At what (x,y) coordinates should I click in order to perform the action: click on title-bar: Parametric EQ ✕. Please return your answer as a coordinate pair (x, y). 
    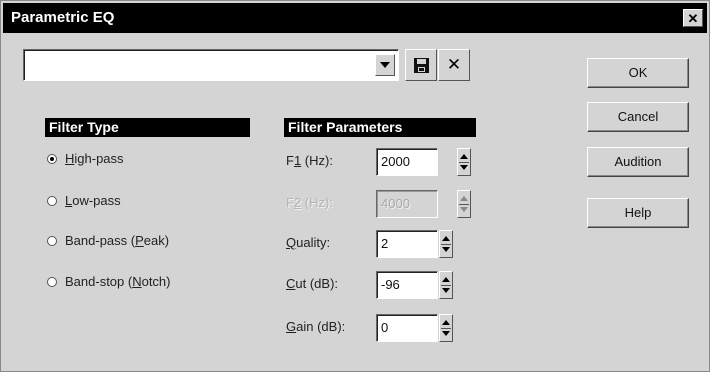
    Looking at the image, I should click on (355, 18).